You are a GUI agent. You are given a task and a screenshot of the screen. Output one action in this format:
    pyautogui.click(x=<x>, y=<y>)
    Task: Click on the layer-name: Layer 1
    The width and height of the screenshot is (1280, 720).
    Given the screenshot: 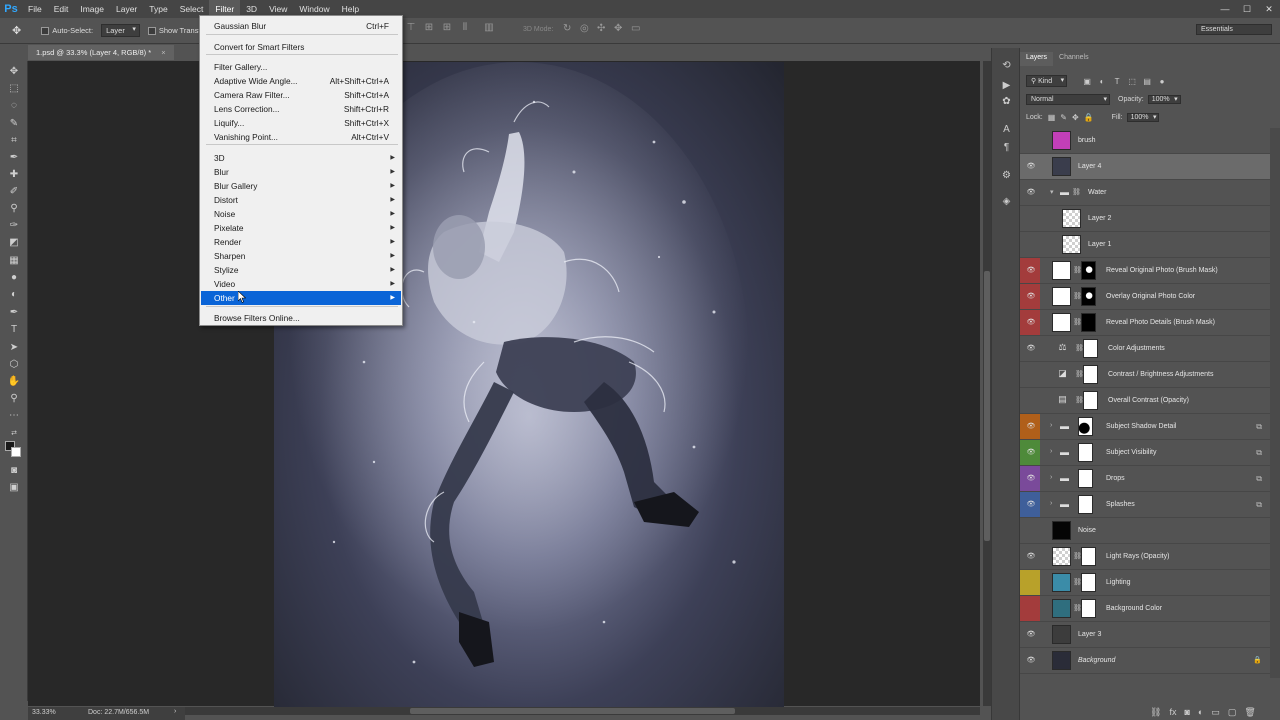 What is the action you would take?
    pyautogui.click(x=1099, y=244)
    